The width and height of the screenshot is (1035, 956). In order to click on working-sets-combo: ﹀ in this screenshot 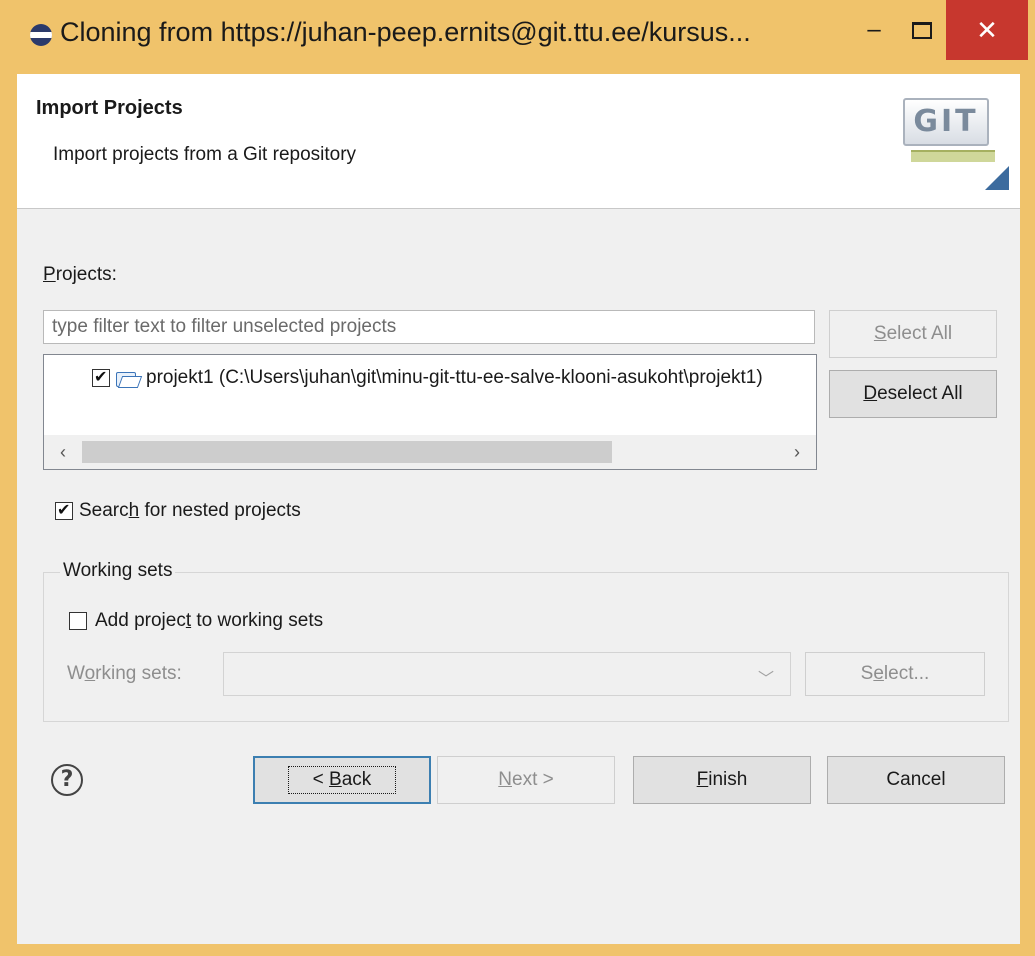, I will do `click(507, 674)`.